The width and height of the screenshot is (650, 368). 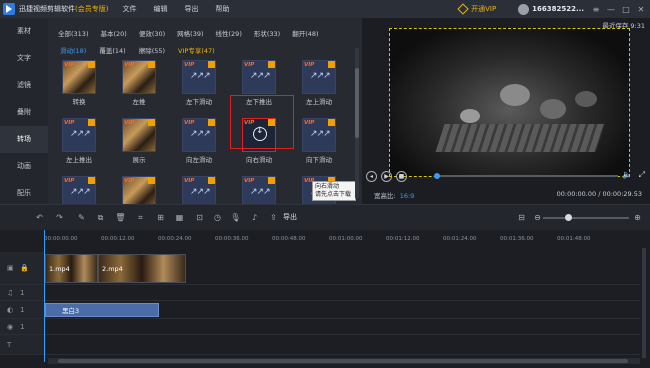 What do you see at coordinates (73, 34) in the screenshot?
I see `tab-all: 全部(313)` at bounding box center [73, 34].